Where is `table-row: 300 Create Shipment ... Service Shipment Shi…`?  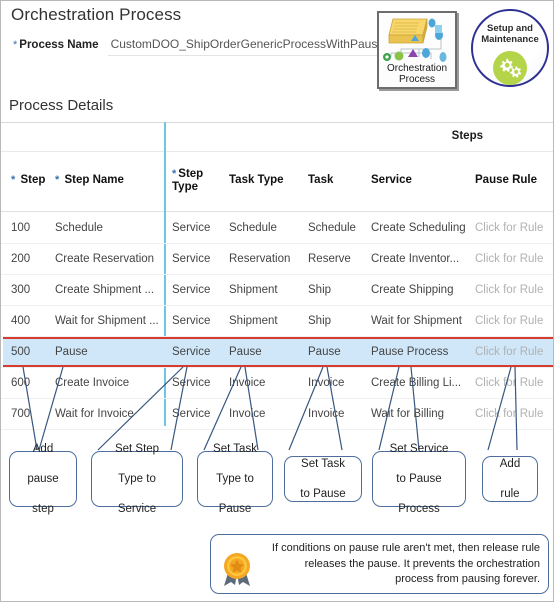 table-row: 300 Create Shipment ... Service Shipment Shi… is located at coordinates (277, 290).